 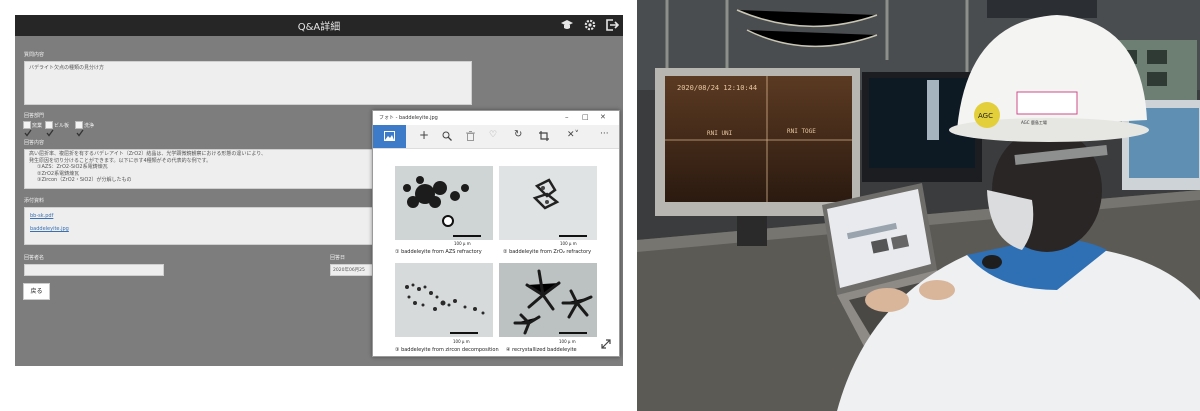 What do you see at coordinates (62, 126) in the screenshot?
I see `dept-2-label: ビル板` at bounding box center [62, 126].